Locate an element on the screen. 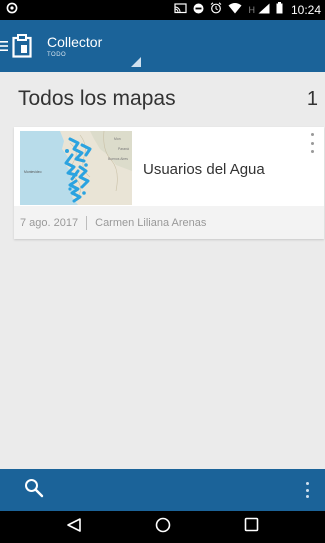 This screenshot has height=543, width=325. project-selector: Collector TODO is located at coordinates (74, 46).